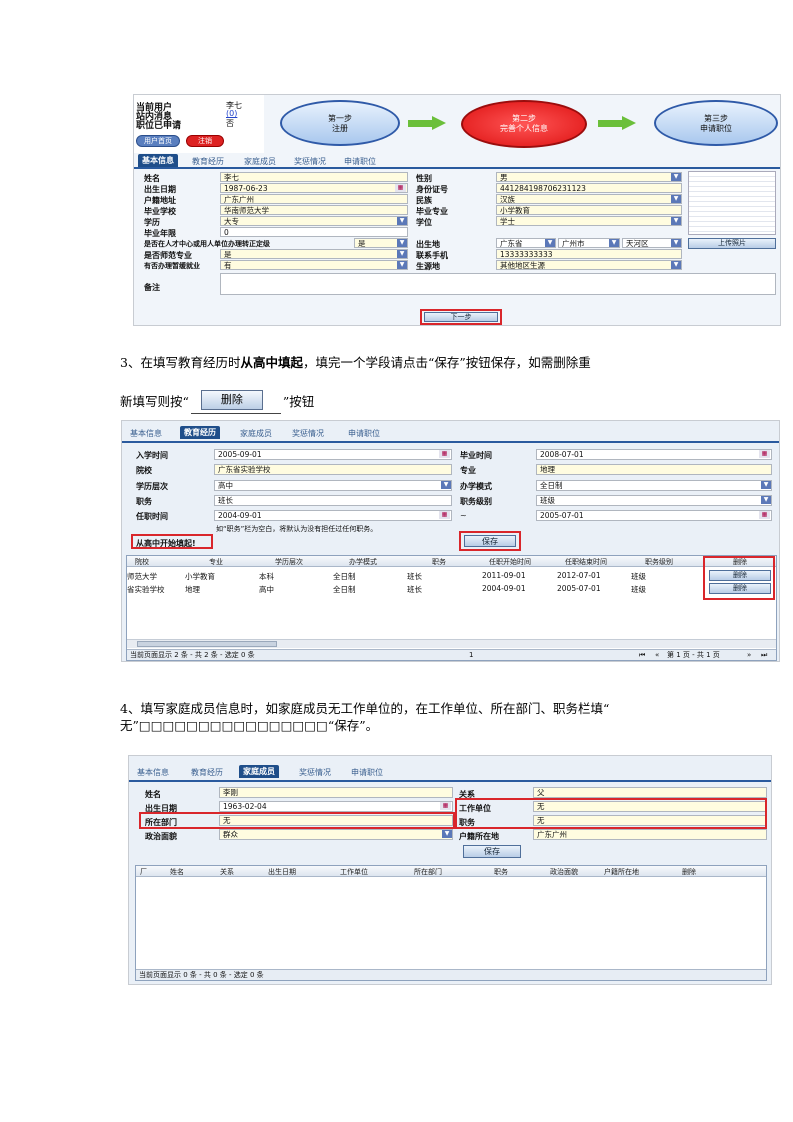  Describe the element at coordinates (424, 178) in the screenshot. I see `label-gender: 性别` at that location.